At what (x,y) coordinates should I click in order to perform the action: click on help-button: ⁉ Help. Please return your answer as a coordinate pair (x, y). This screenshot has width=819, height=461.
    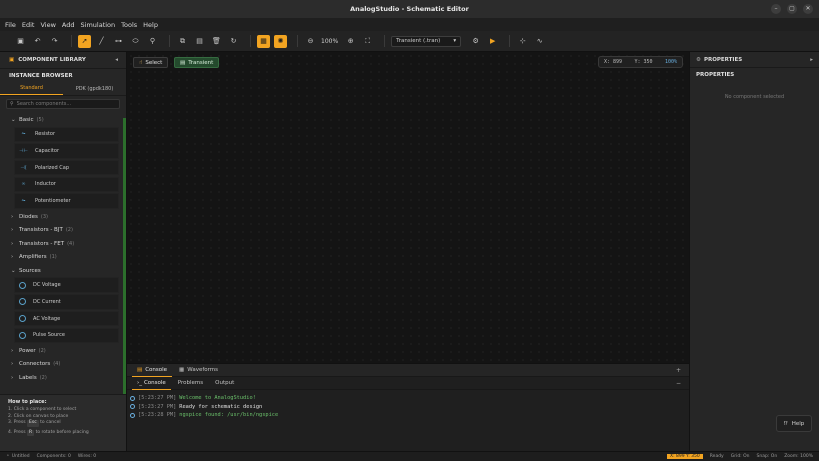
    Looking at the image, I should click on (794, 423).